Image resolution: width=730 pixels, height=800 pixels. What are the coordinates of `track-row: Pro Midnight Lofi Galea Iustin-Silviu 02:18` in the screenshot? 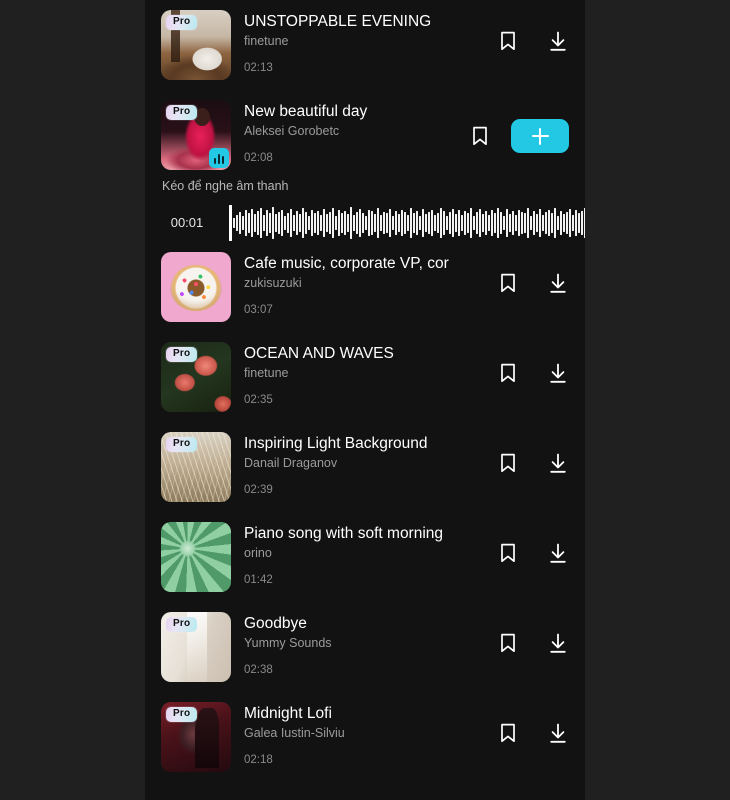 It's located at (365, 737).